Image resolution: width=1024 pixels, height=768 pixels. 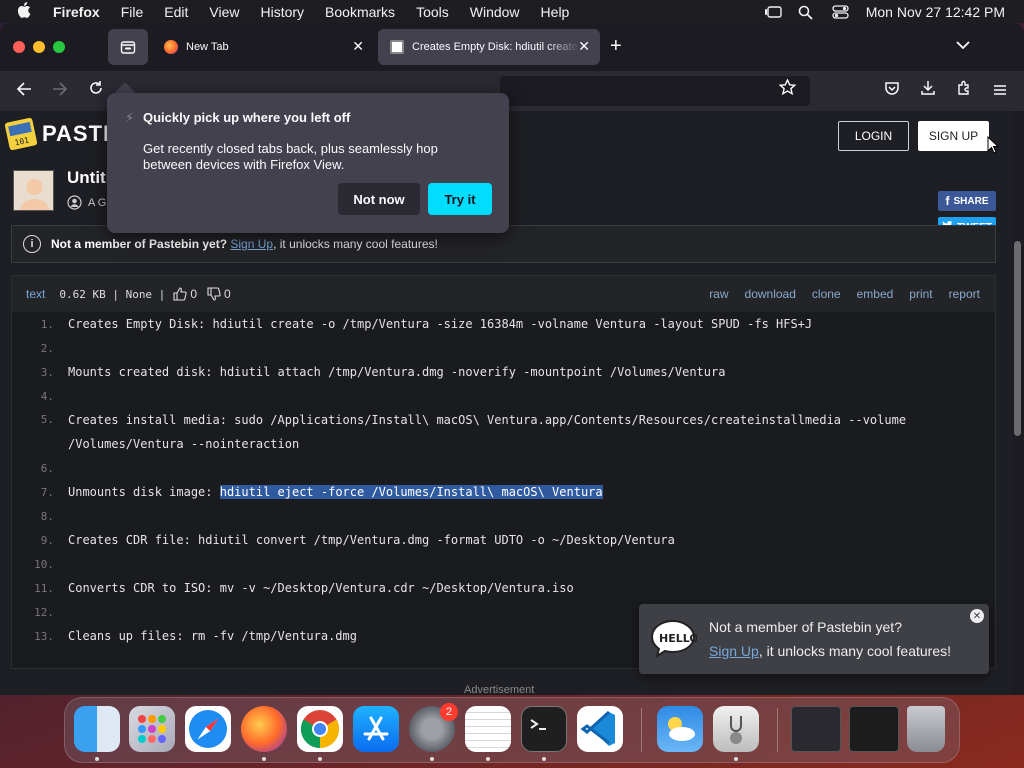 I want to click on report-link: report, so click(x=964, y=294).